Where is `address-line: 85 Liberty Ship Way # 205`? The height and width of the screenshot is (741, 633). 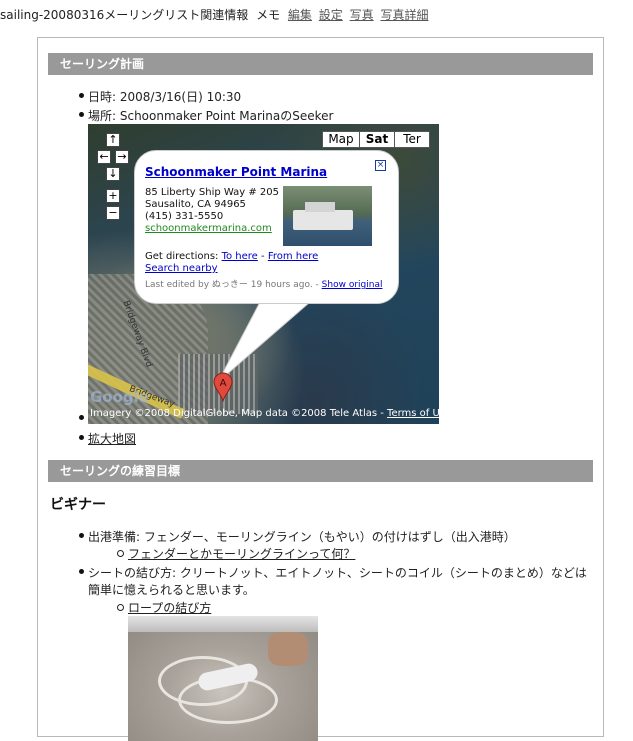
address-line: 85 Liberty Ship Way # 205 is located at coordinates (212, 192).